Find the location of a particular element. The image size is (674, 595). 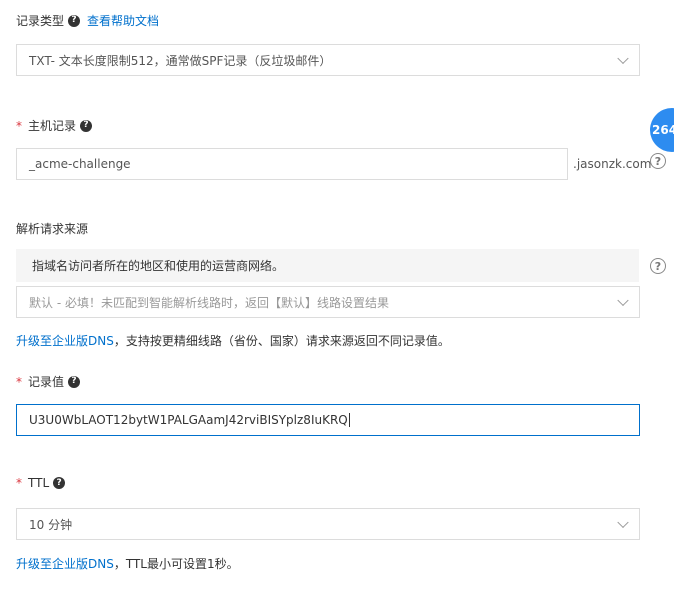

ttl-selected: 10 分钟 is located at coordinates (51, 524).